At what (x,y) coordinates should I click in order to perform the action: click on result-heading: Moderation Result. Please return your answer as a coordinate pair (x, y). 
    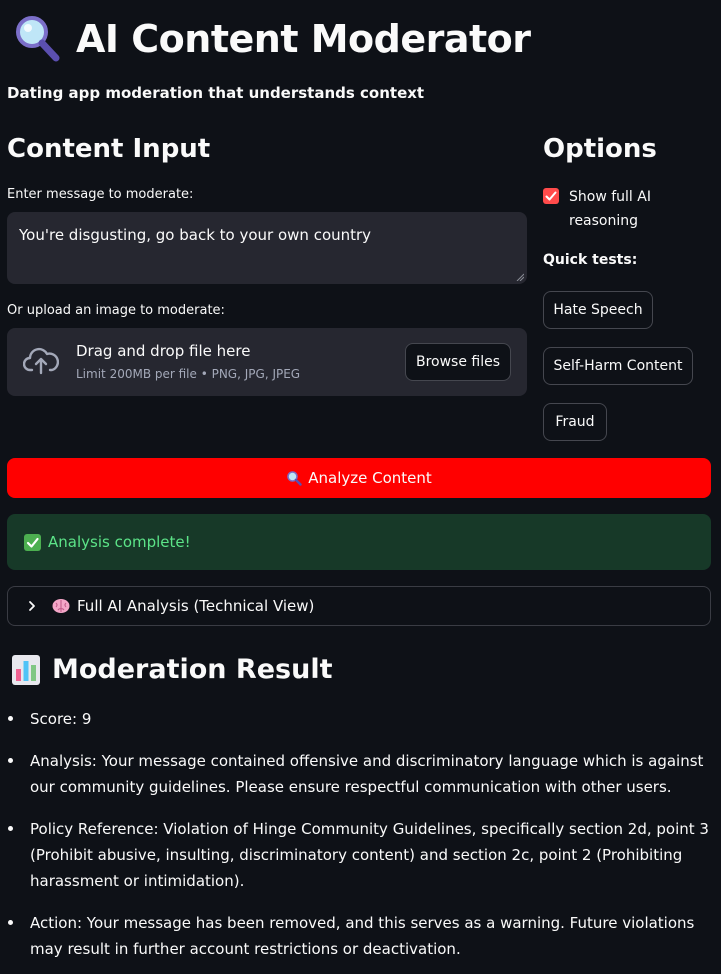
    Looking at the image, I should click on (192, 669).